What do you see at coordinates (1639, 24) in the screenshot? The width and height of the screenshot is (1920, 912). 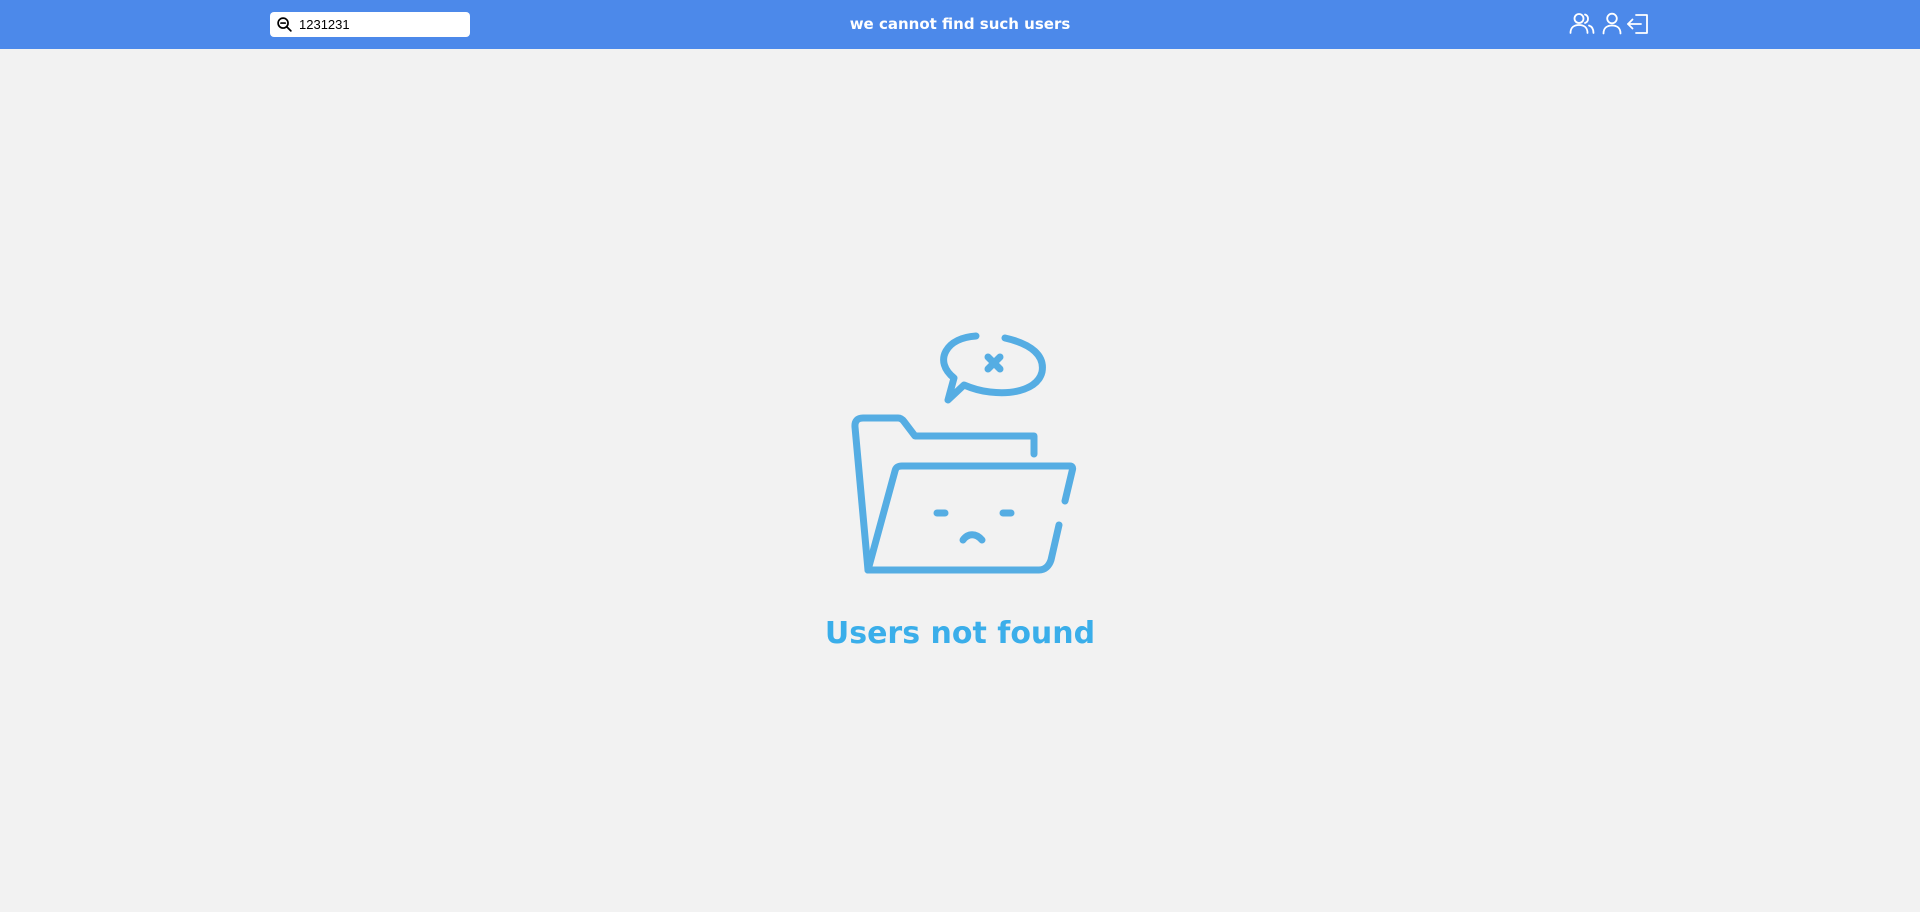 I see `logout-icon` at bounding box center [1639, 24].